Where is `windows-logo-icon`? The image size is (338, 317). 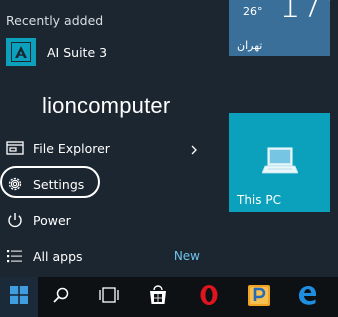
windows-logo-icon is located at coordinates (19, 297).